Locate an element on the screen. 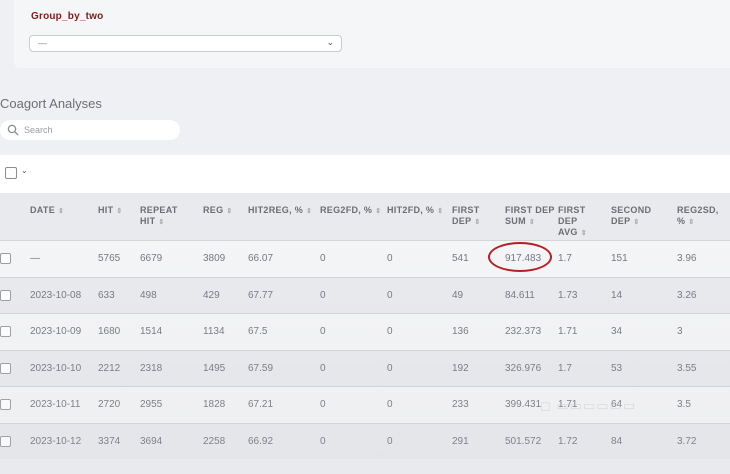 Image resolution: width=730 pixels, height=474 pixels. column-header: FIRST DEP AVG ⇕ is located at coordinates (582, 222).